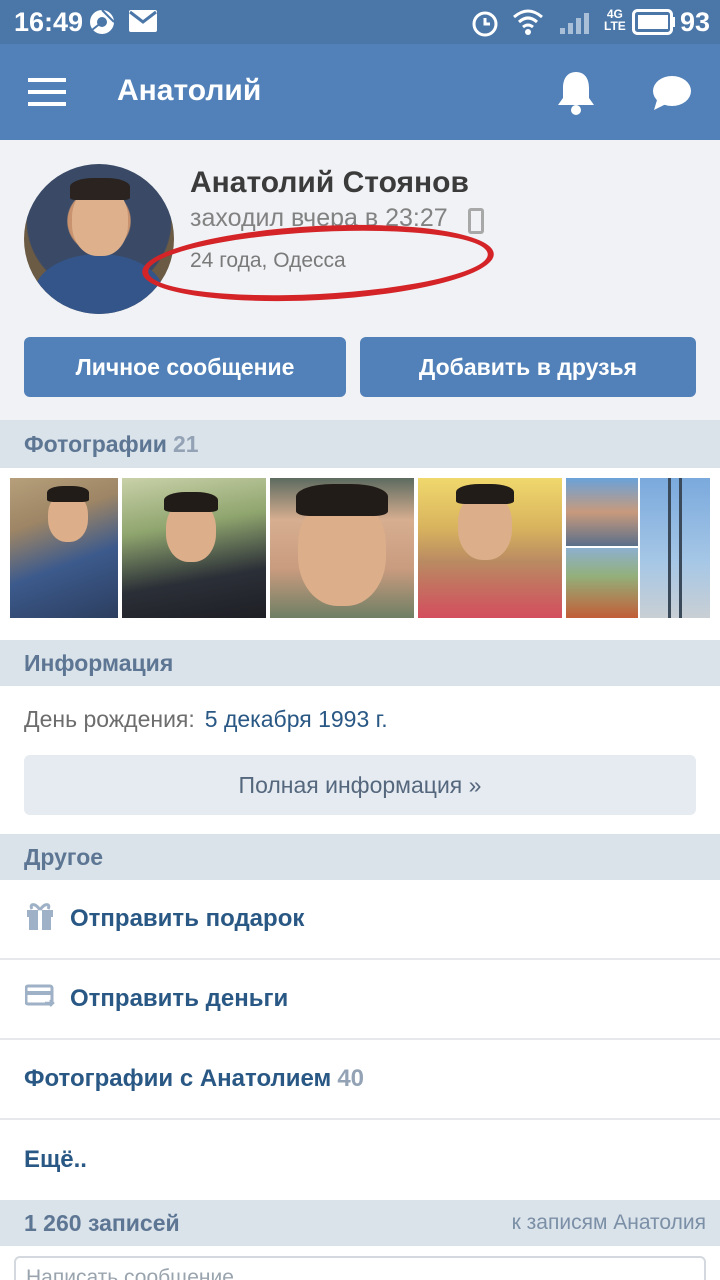 The height and width of the screenshot is (1280, 720). Describe the element at coordinates (99, 662) in the screenshot. I see `info-title: Информация` at that location.